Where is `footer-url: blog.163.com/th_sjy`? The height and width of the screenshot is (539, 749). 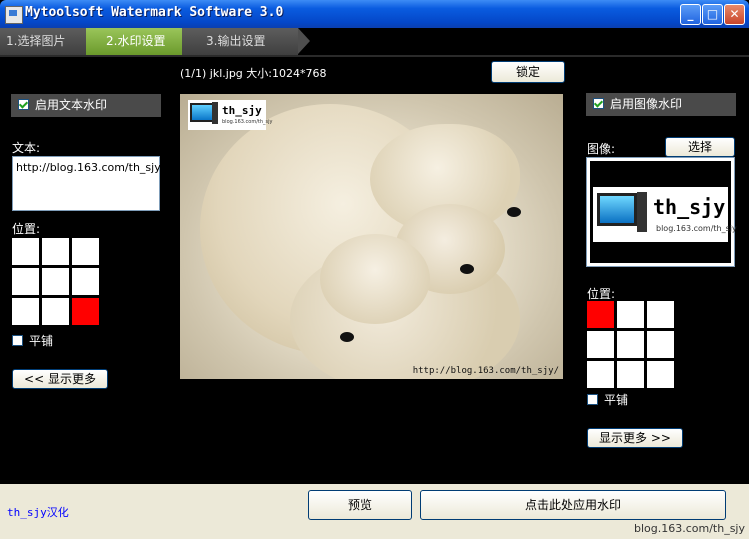
footer-url: blog.163.com/th_sjy is located at coordinates (689, 528).